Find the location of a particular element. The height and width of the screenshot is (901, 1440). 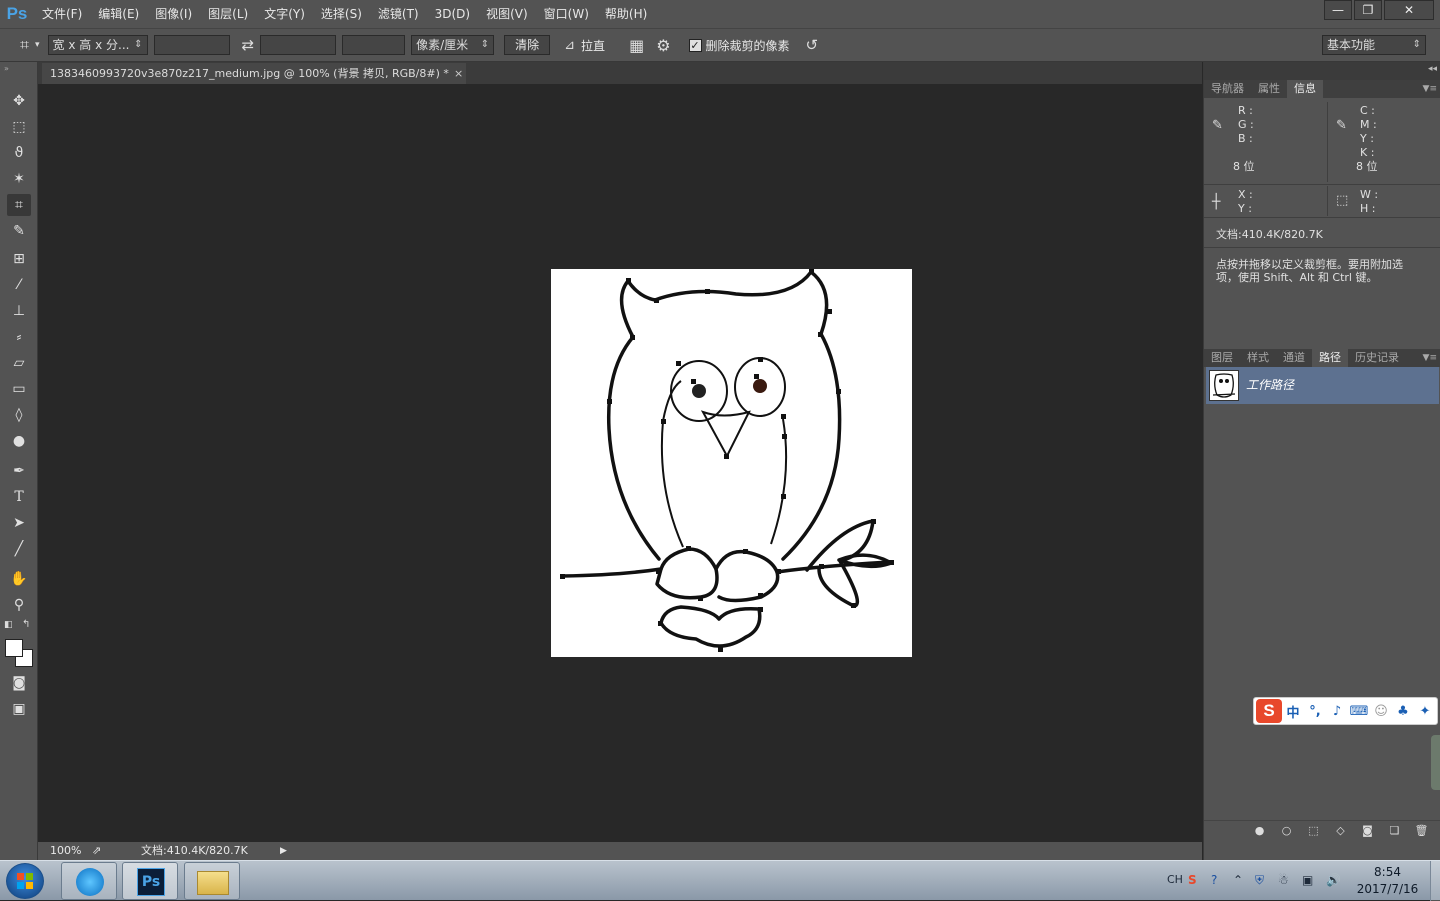

tray-language: CH is located at coordinates (1175, 879).